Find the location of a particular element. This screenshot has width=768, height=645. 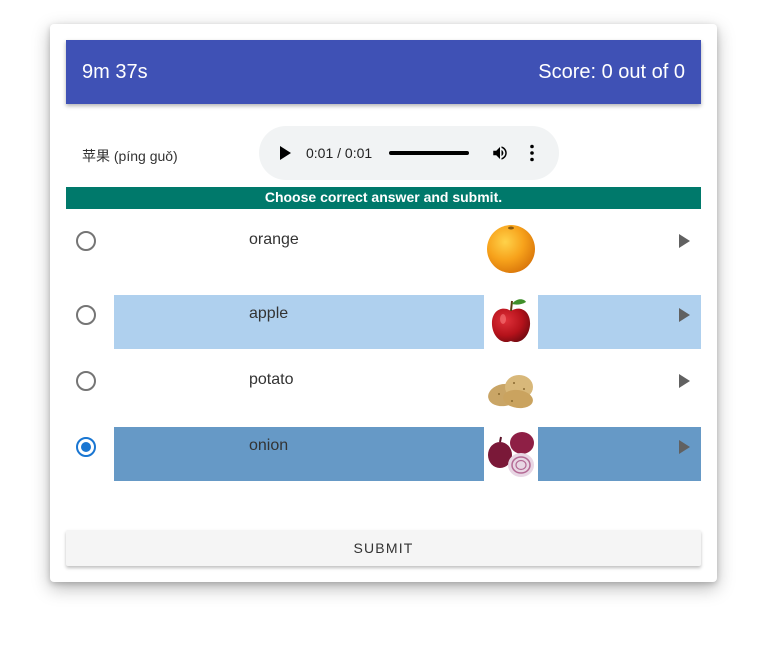

audio-player: 0:01 / 0:01 is located at coordinates (409, 153).